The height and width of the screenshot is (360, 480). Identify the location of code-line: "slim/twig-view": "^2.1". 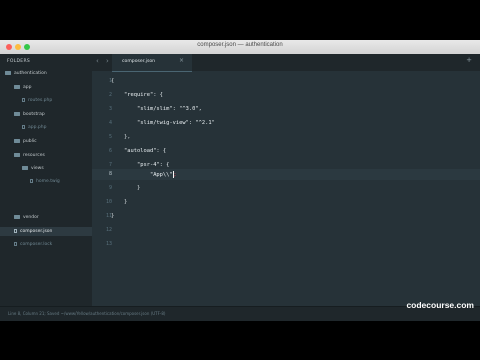
(163, 123).